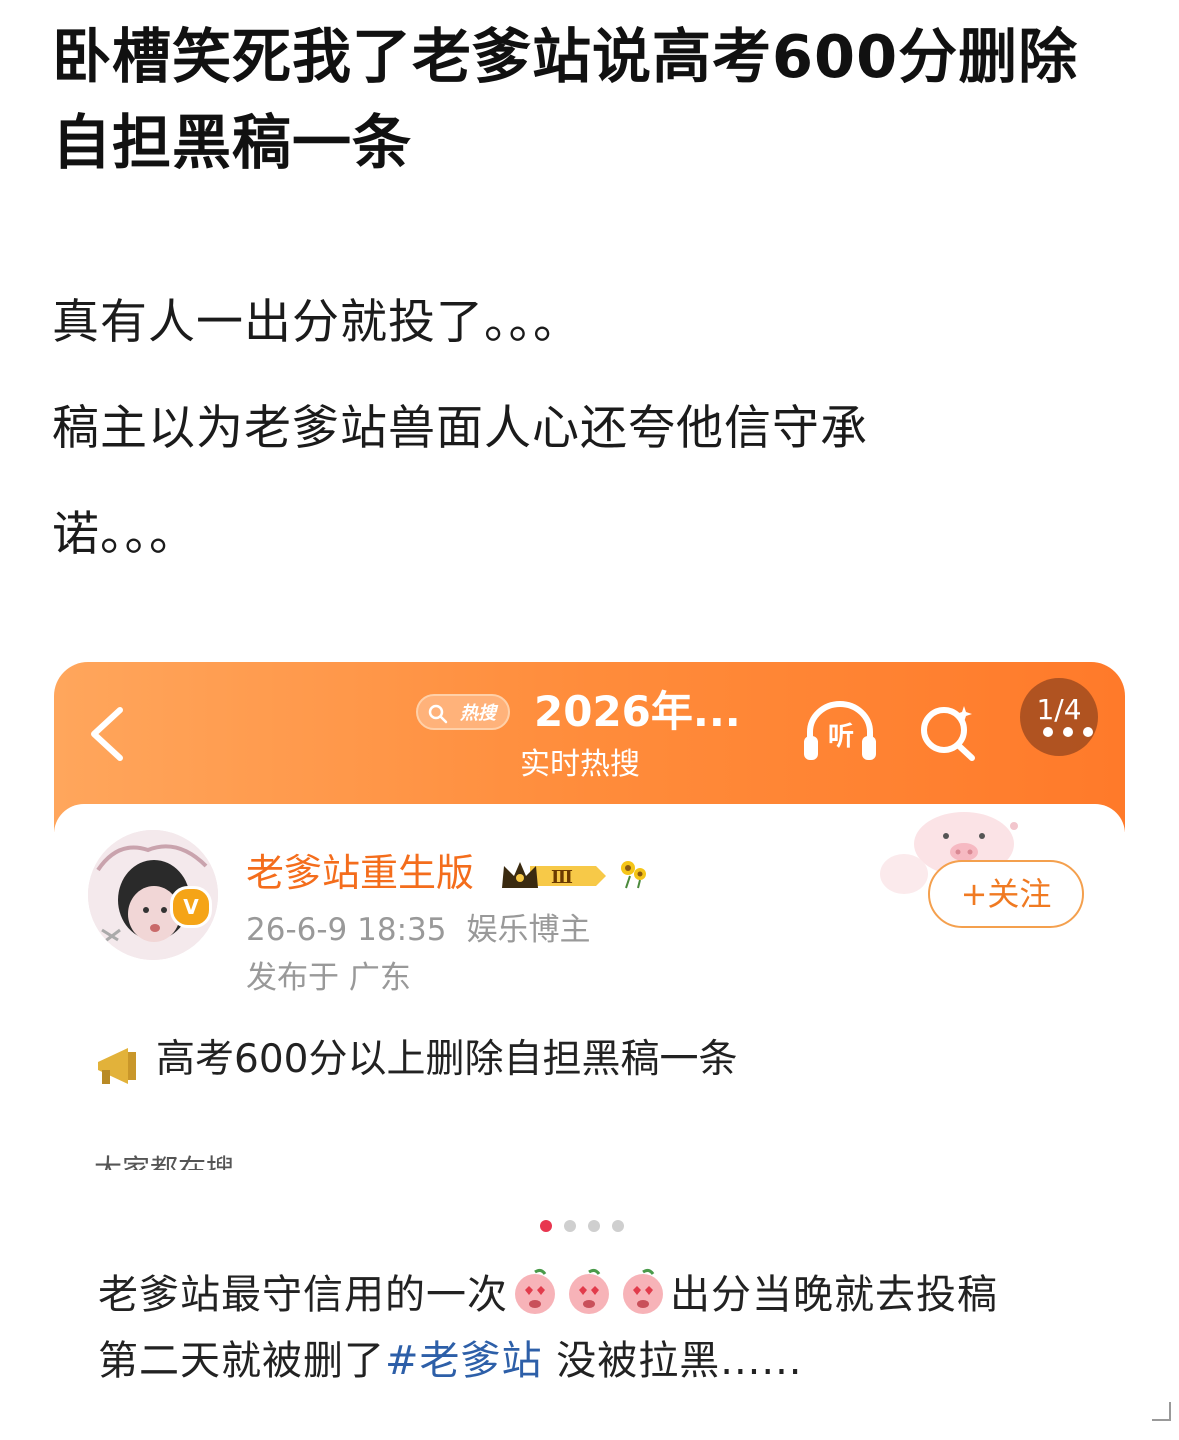  What do you see at coordinates (1068, 732) in the screenshot?
I see `more-dots-icon` at bounding box center [1068, 732].